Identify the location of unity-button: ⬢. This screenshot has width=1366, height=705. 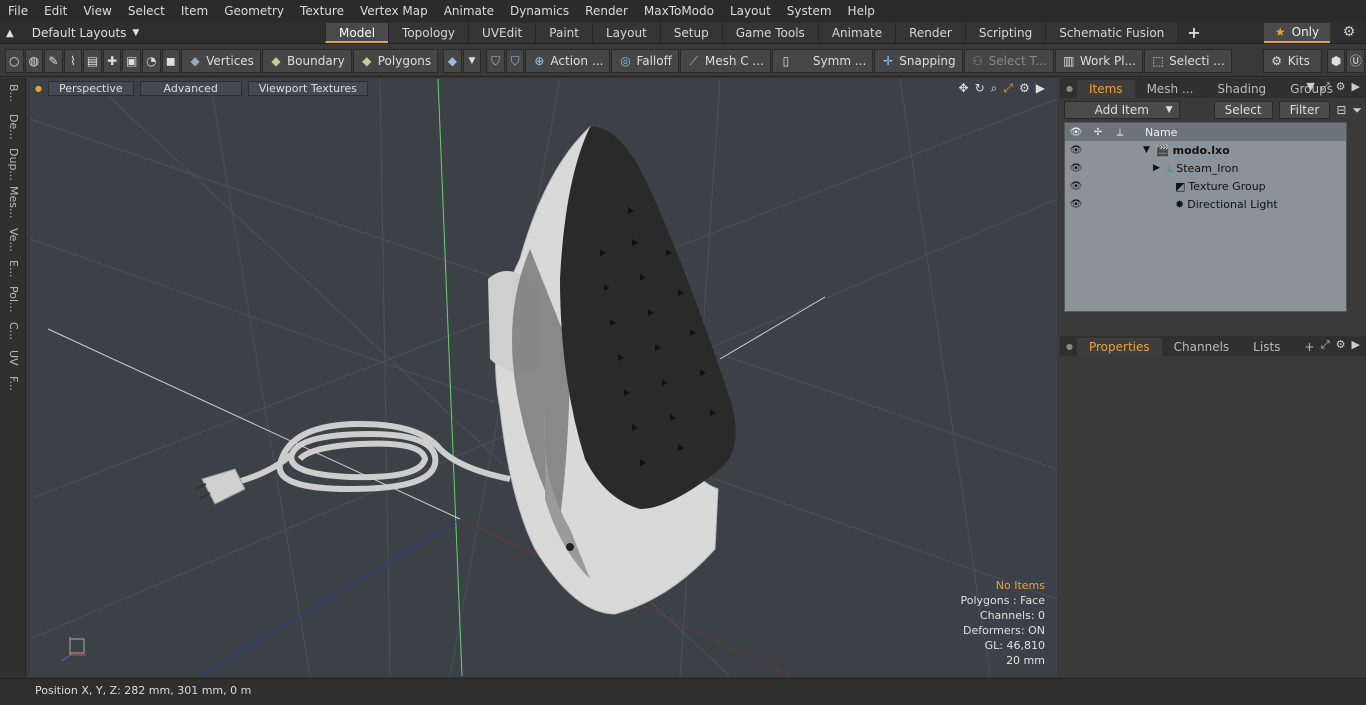
(1336, 60).